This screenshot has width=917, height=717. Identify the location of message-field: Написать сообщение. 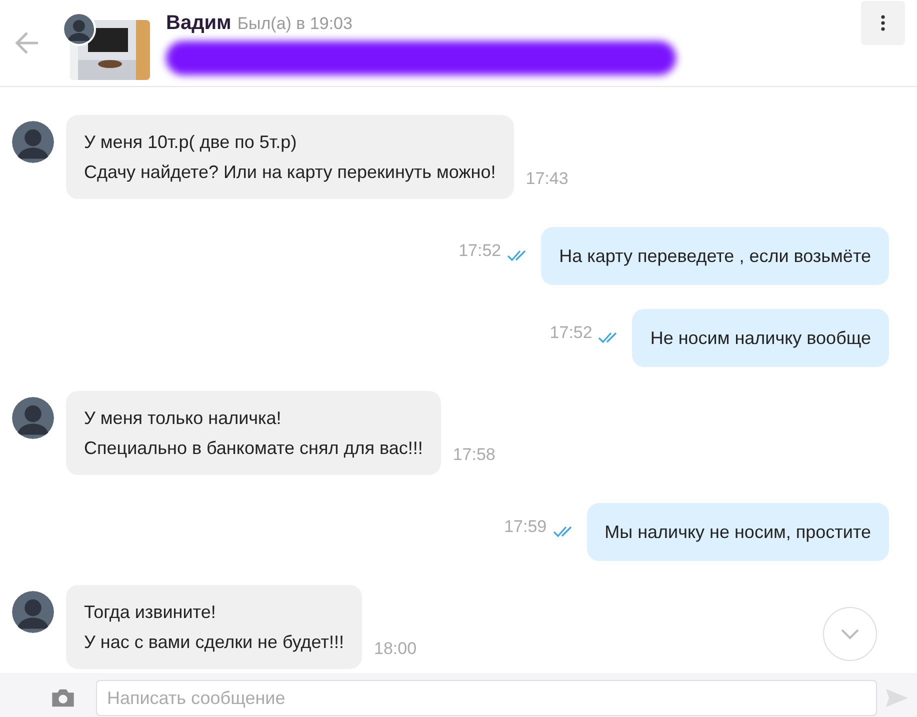
(486, 698).